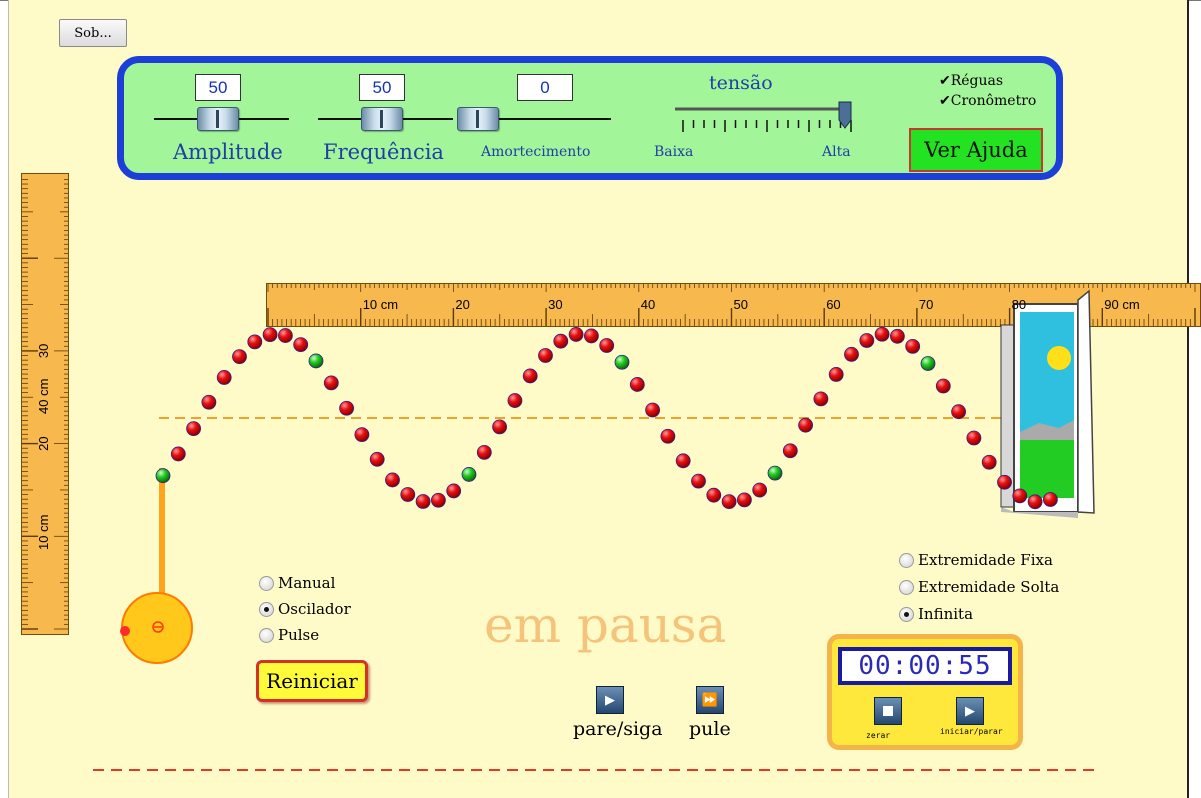 The image size is (1201, 798). What do you see at coordinates (878, 735) in the screenshot?
I see `stopwatch-reset-label: zerar` at bounding box center [878, 735].